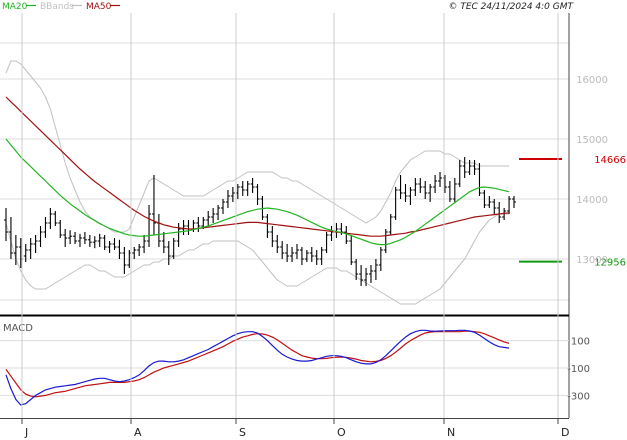 This screenshot has width=627, height=440. I want to click on price-tick-label: 14000, so click(592, 200).